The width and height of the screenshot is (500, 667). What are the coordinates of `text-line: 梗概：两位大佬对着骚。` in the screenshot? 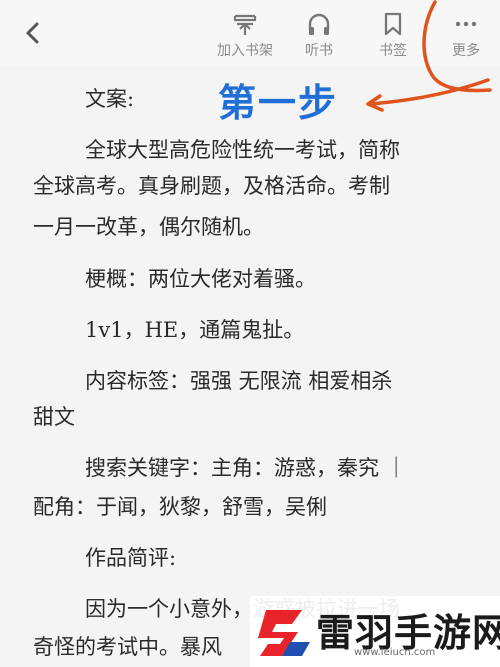 It's located at (200, 279).